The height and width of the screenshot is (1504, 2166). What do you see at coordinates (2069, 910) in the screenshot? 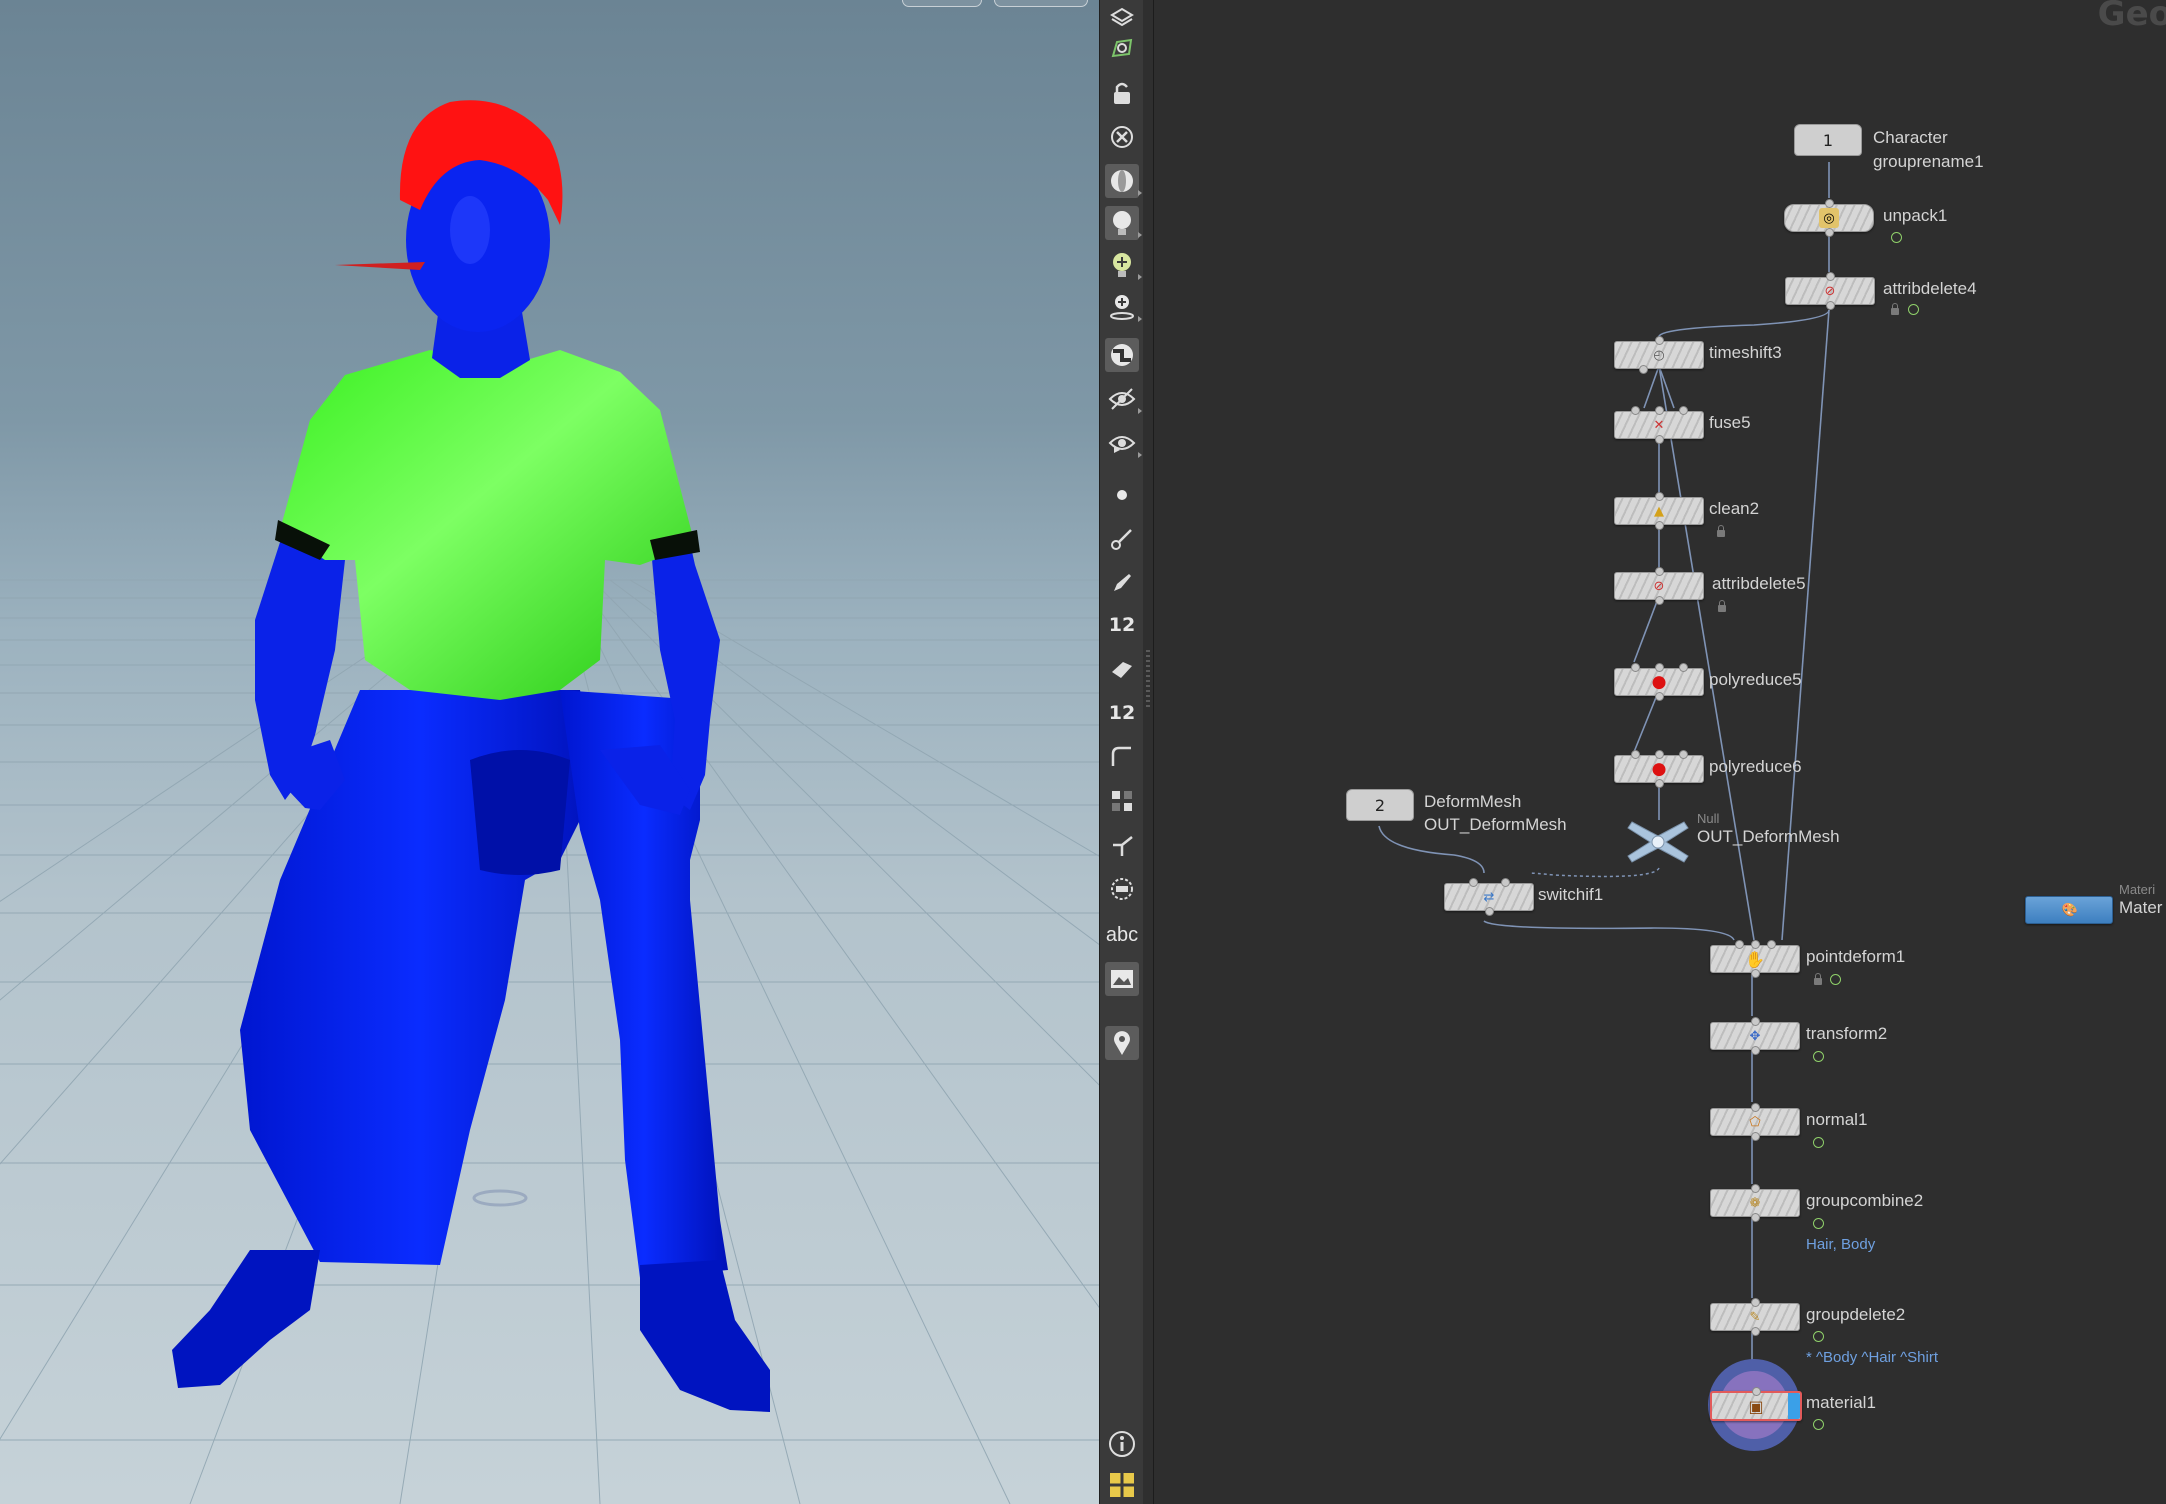
I see `material-network-node: 🎨` at bounding box center [2069, 910].